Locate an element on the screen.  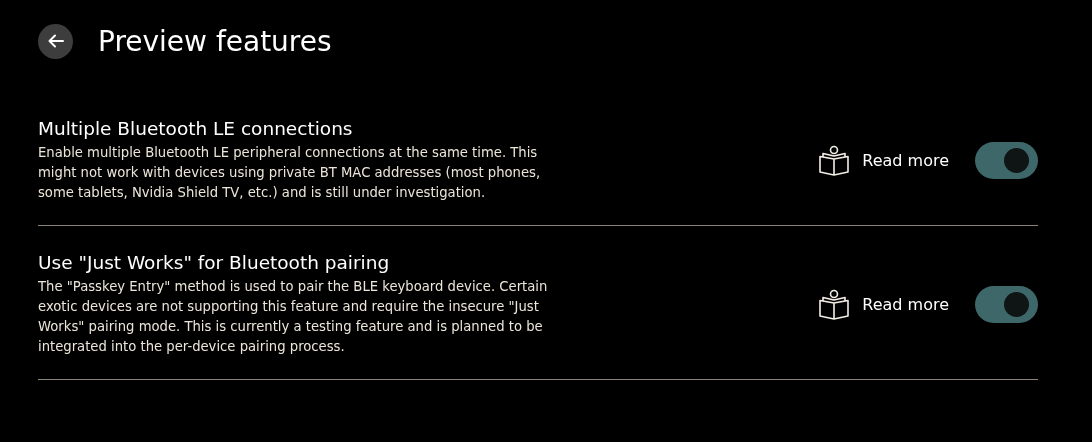
page-title: Preview features is located at coordinates (215, 41).